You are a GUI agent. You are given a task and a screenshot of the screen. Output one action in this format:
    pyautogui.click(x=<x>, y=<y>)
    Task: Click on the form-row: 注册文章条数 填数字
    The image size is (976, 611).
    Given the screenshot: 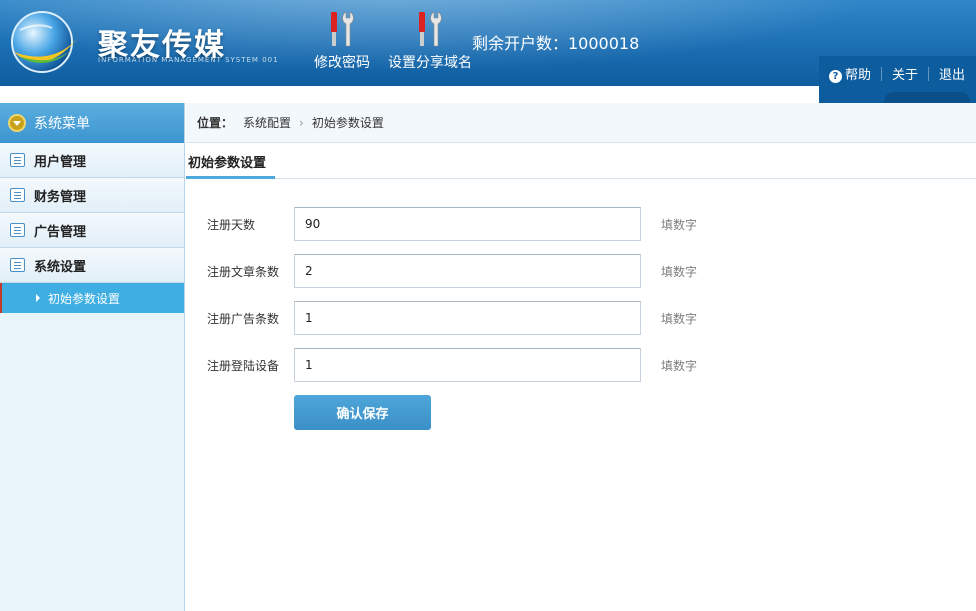 What is the action you would take?
    pyautogui.click(x=452, y=271)
    